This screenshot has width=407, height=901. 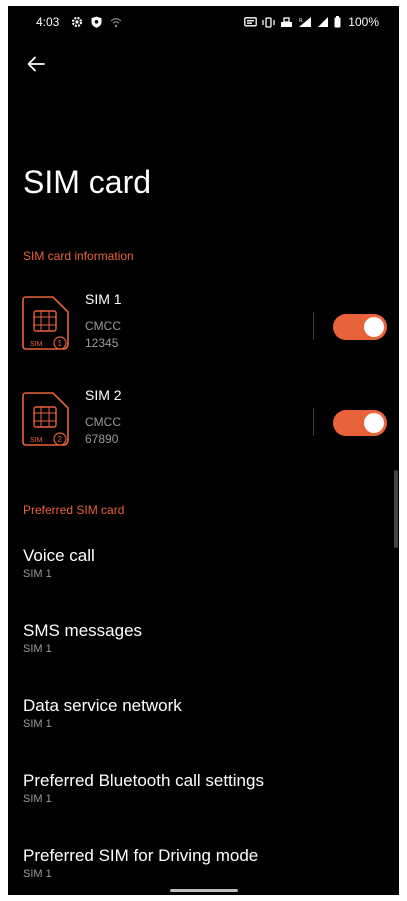 What do you see at coordinates (74, 510) in the screenshot?
I see `section-header-preferred-sim: Preferred SIM card` at bounding box center [74, 510].